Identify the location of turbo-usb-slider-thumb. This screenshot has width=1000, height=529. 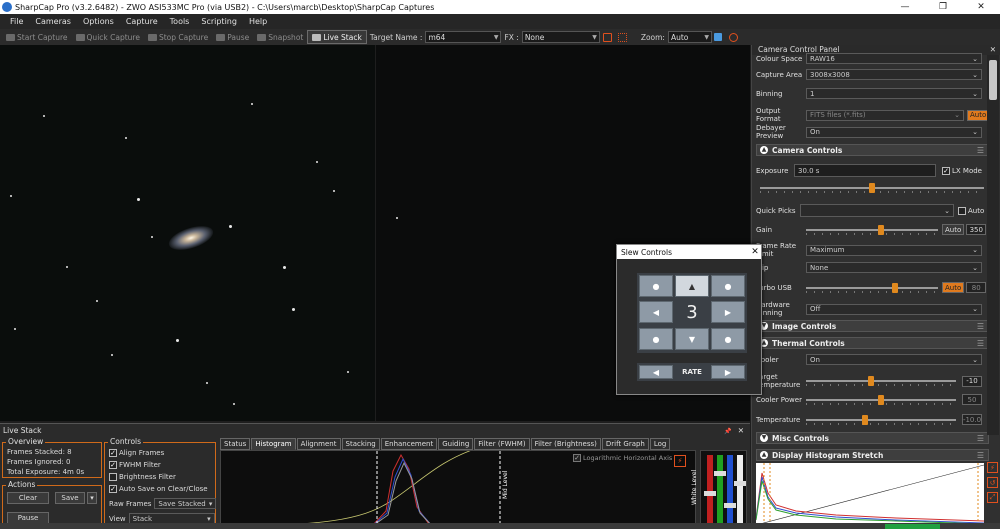
(895, 287).